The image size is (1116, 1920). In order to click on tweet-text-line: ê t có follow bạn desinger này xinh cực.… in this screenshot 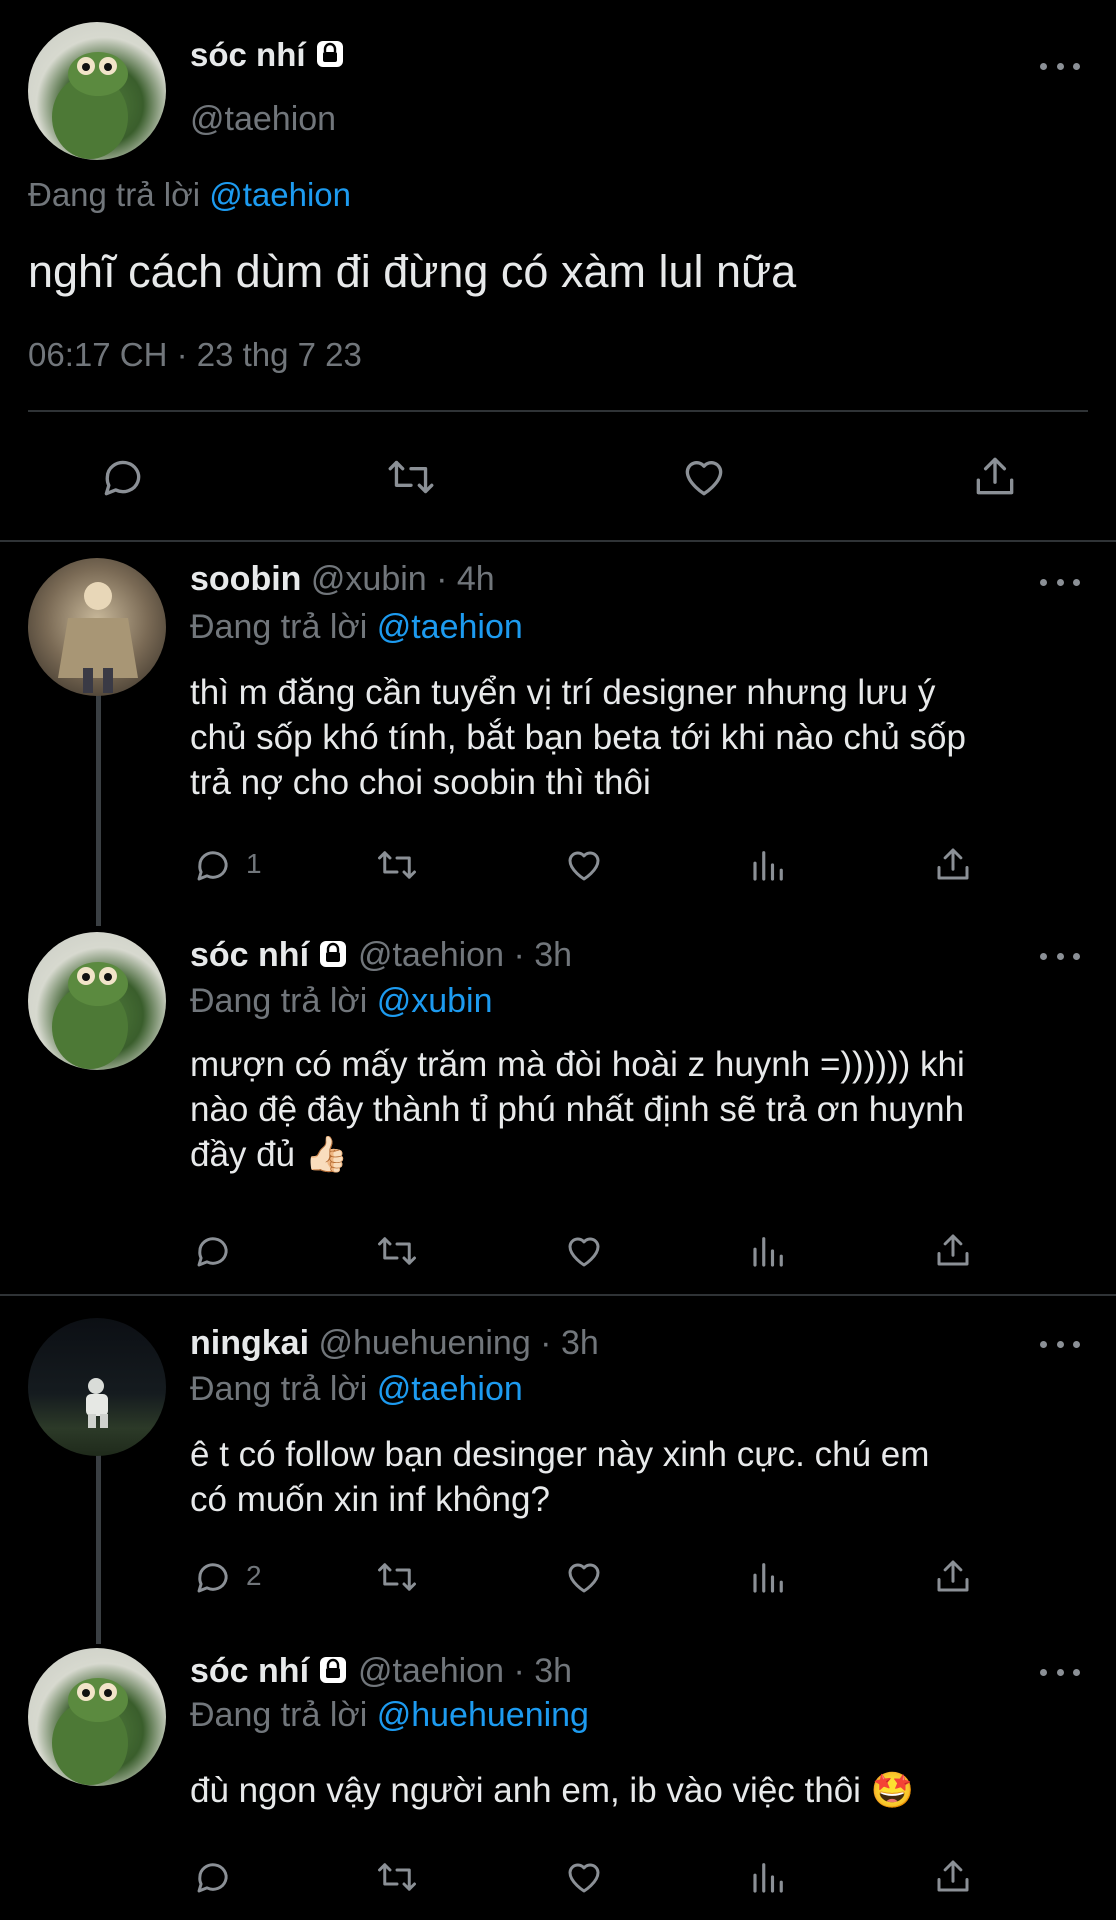, I will do `click(560, 1454)`.